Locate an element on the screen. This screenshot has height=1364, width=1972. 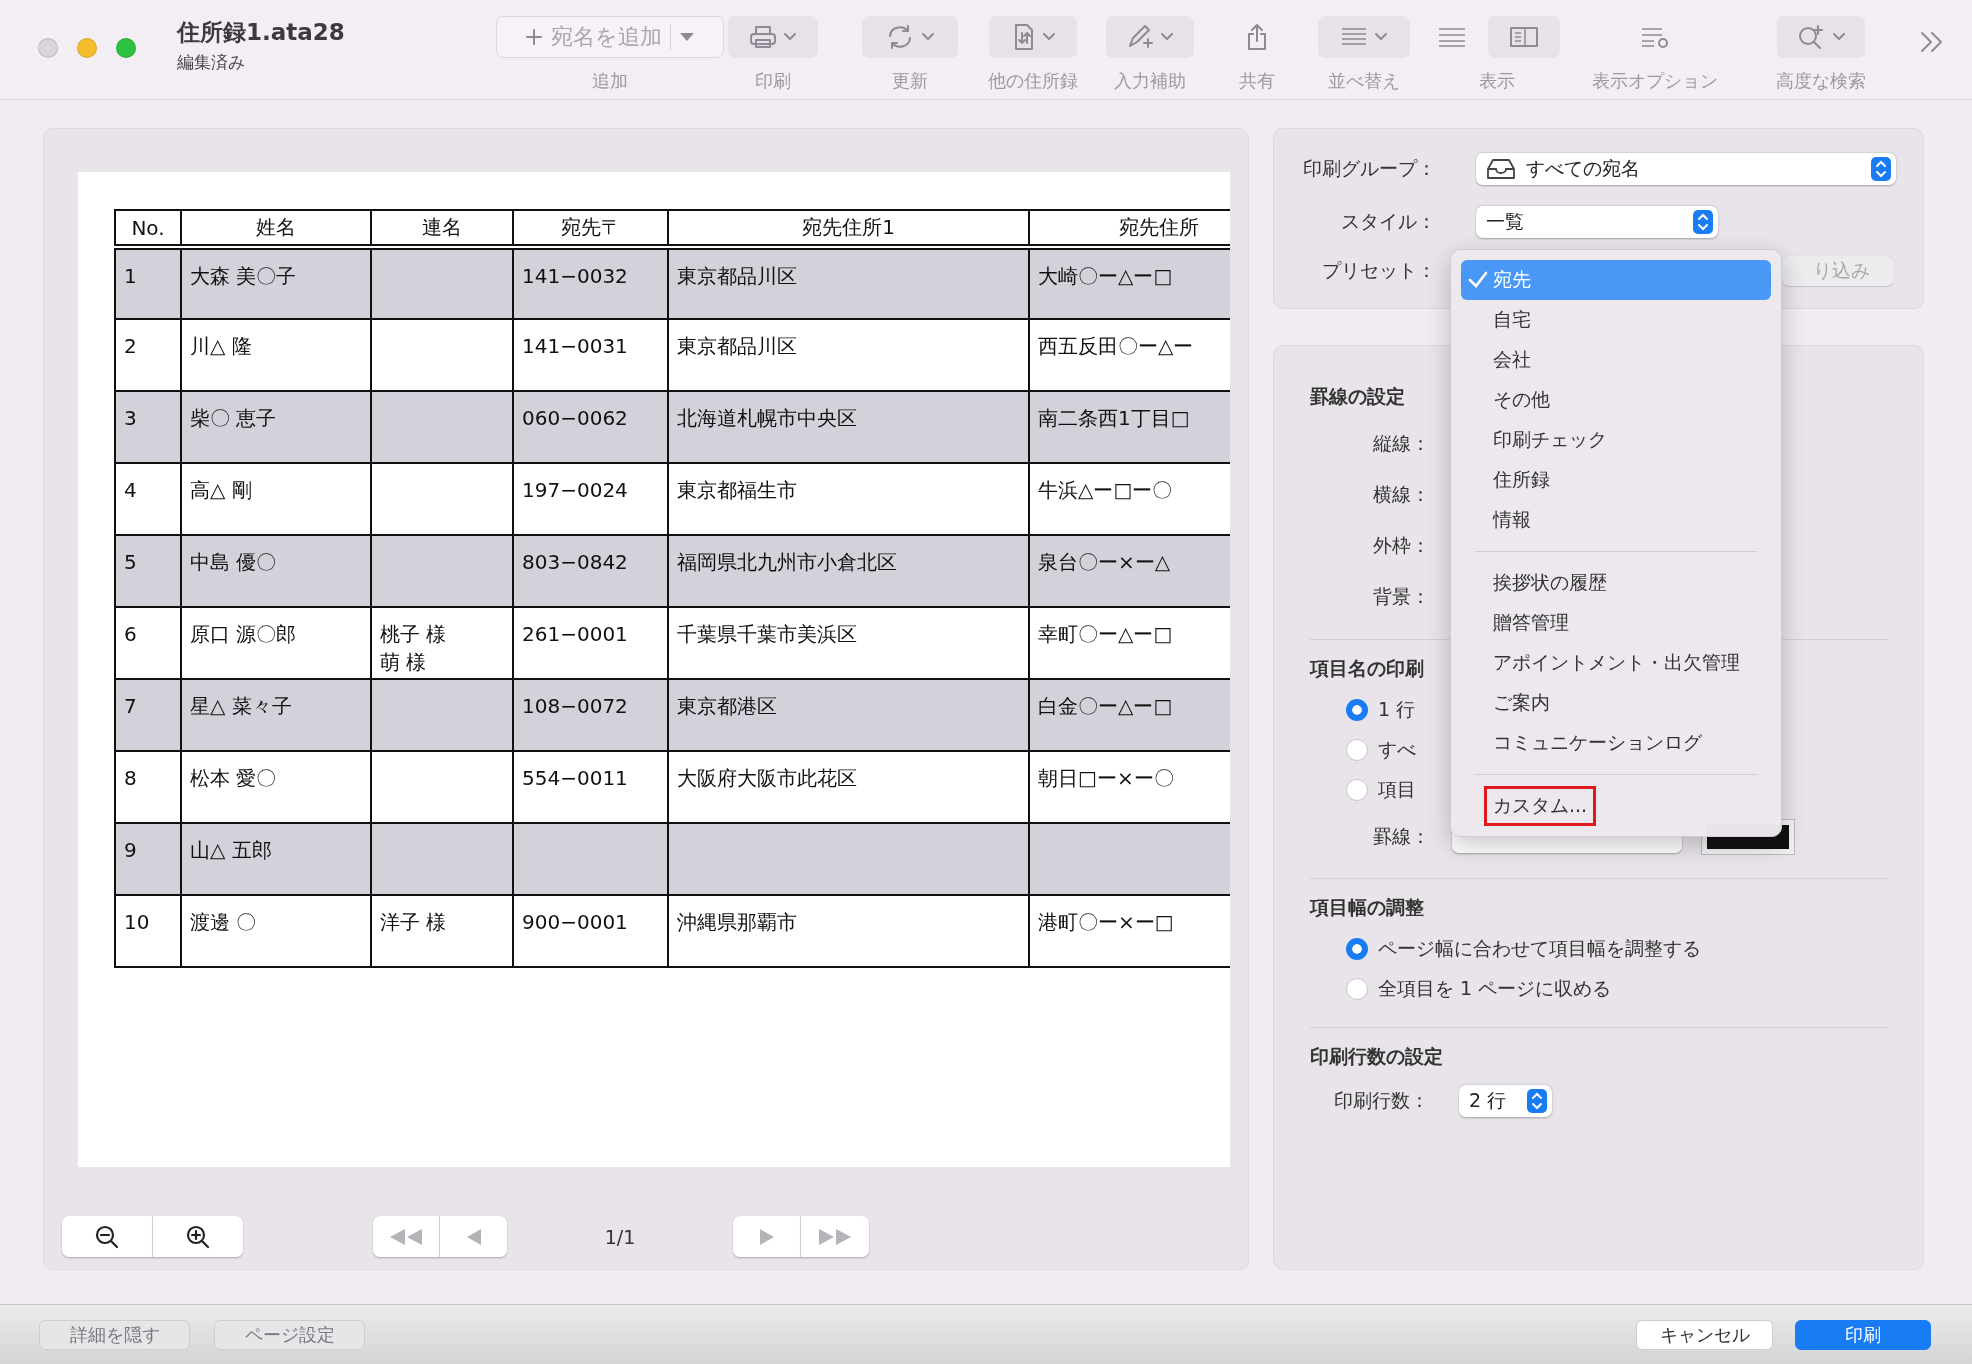
column-header: 宛先住所 is located at coordinates (1159, 227).